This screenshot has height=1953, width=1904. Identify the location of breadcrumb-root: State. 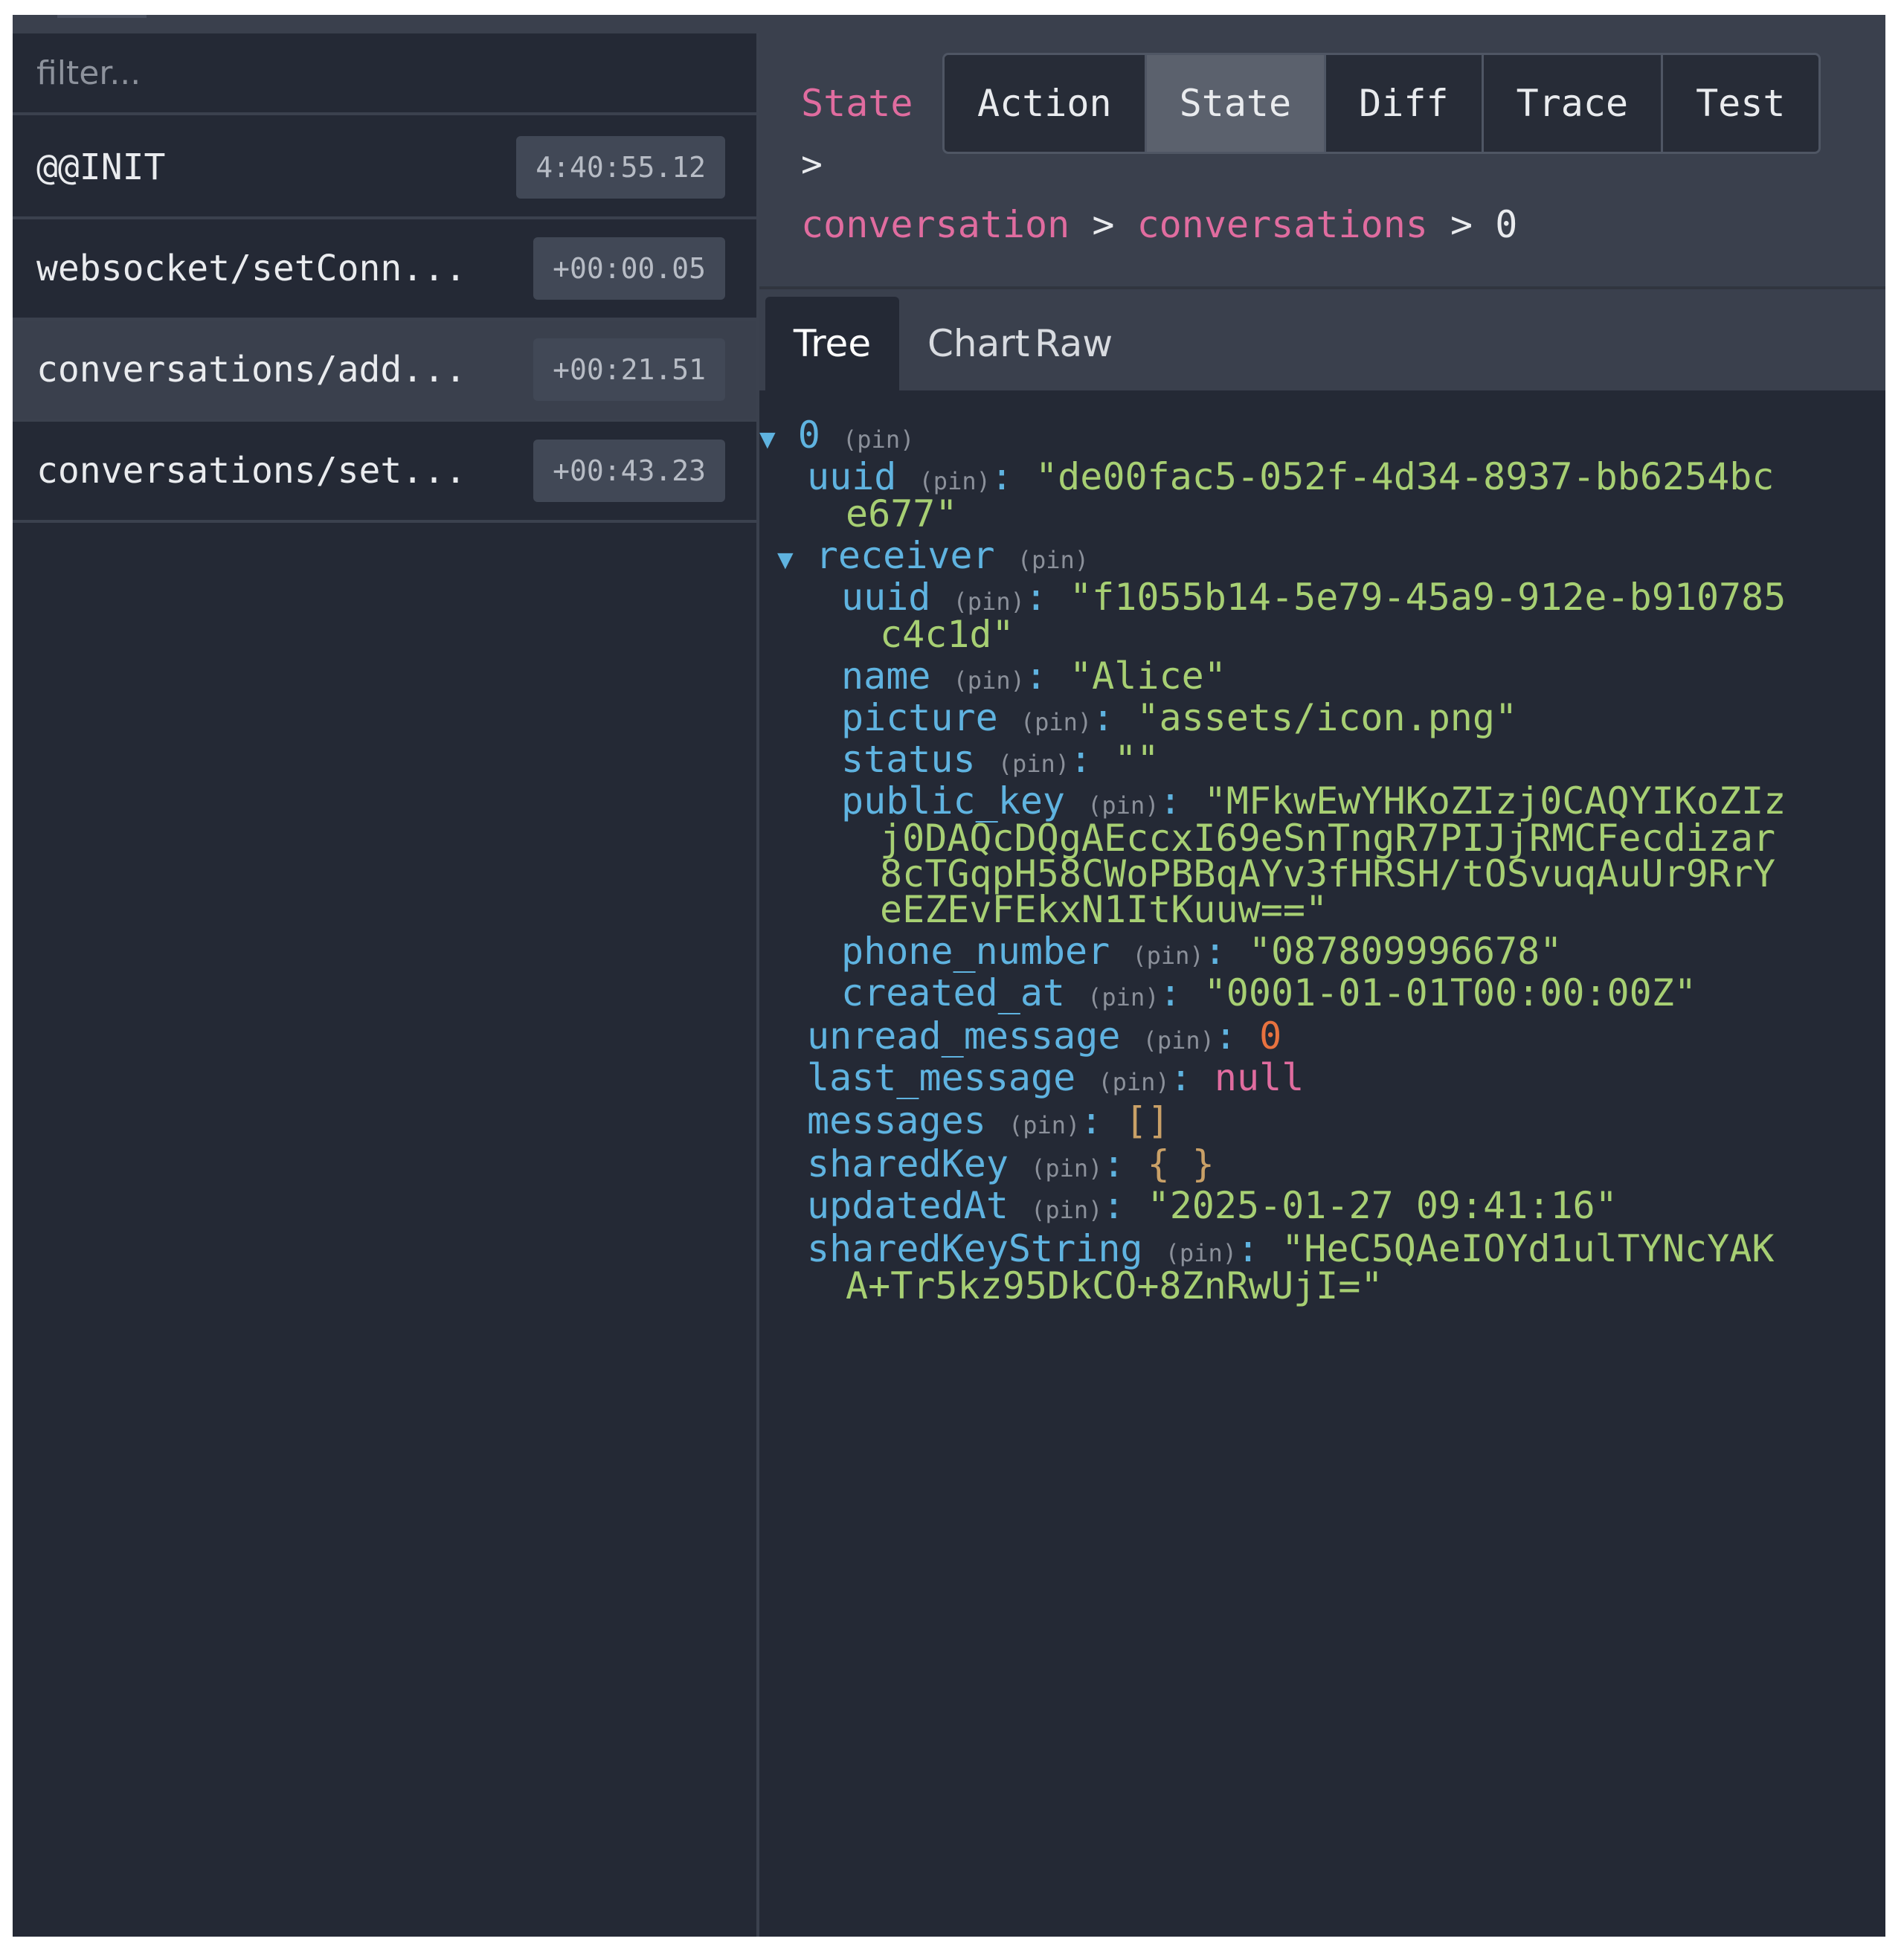
(857, 103).